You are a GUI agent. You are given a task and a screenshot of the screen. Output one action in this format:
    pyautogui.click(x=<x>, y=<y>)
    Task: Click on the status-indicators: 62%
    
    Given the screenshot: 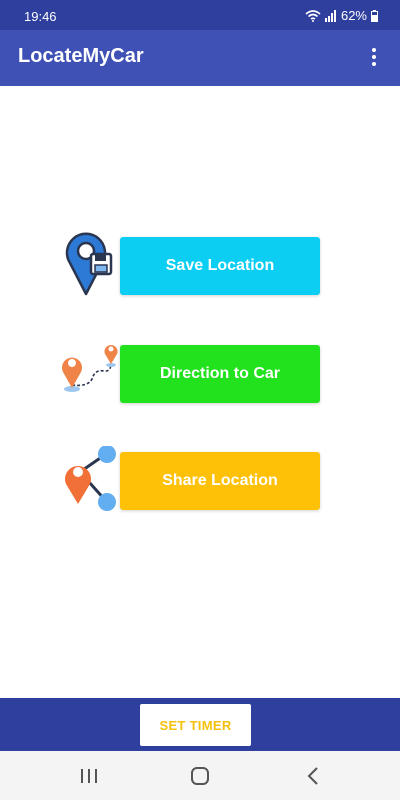 What is the action you would take?
    pyautogui.click(x=341, y=15)
    